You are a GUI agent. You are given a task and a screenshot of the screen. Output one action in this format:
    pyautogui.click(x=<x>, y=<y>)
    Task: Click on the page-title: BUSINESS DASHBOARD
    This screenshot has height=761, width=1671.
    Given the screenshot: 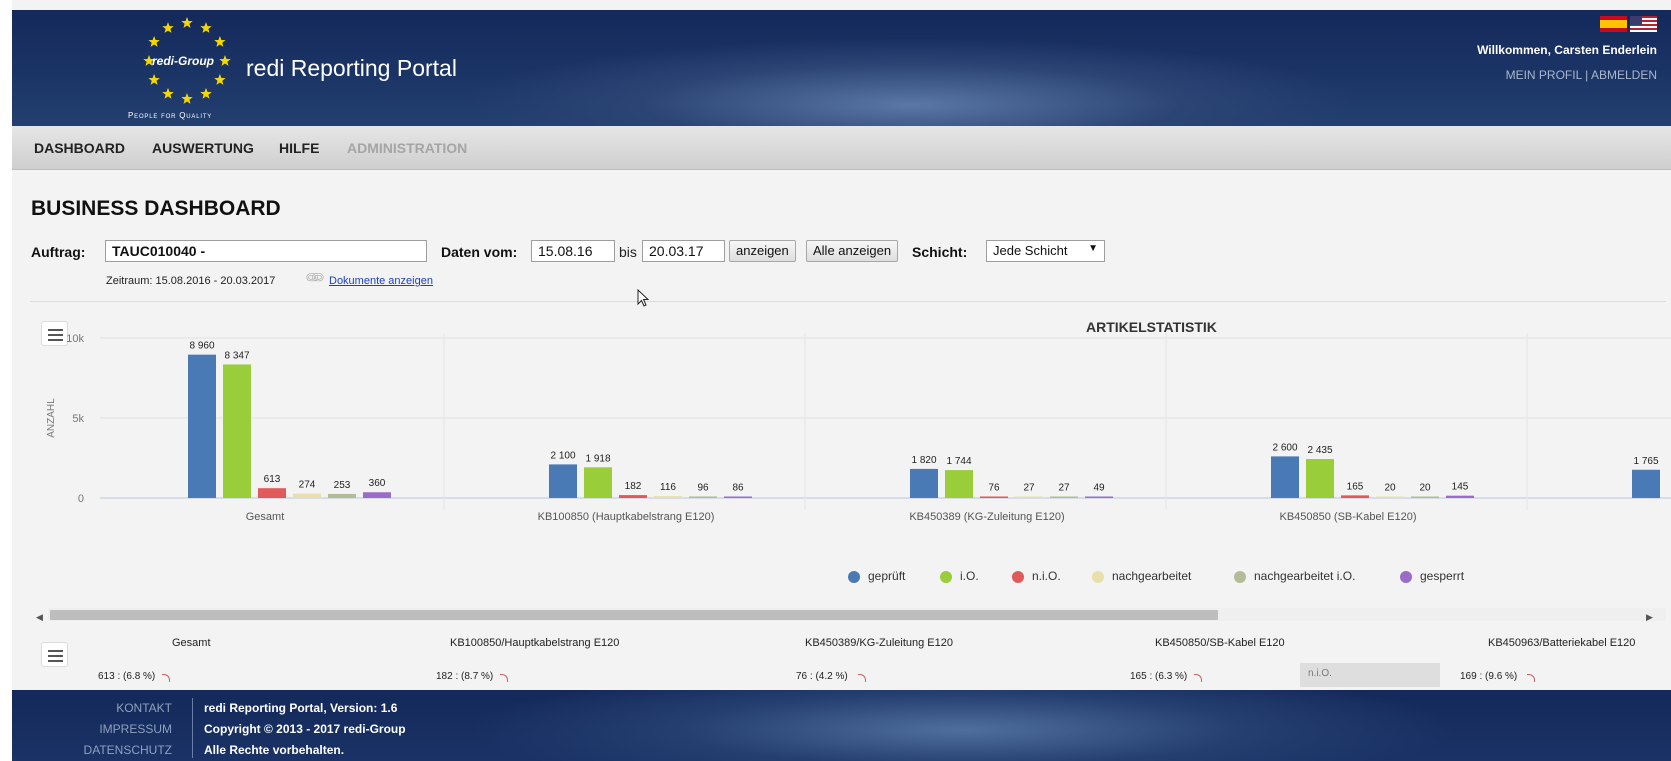 What is the action you would take?
    pyautogui.click(x=156, y=208)
    